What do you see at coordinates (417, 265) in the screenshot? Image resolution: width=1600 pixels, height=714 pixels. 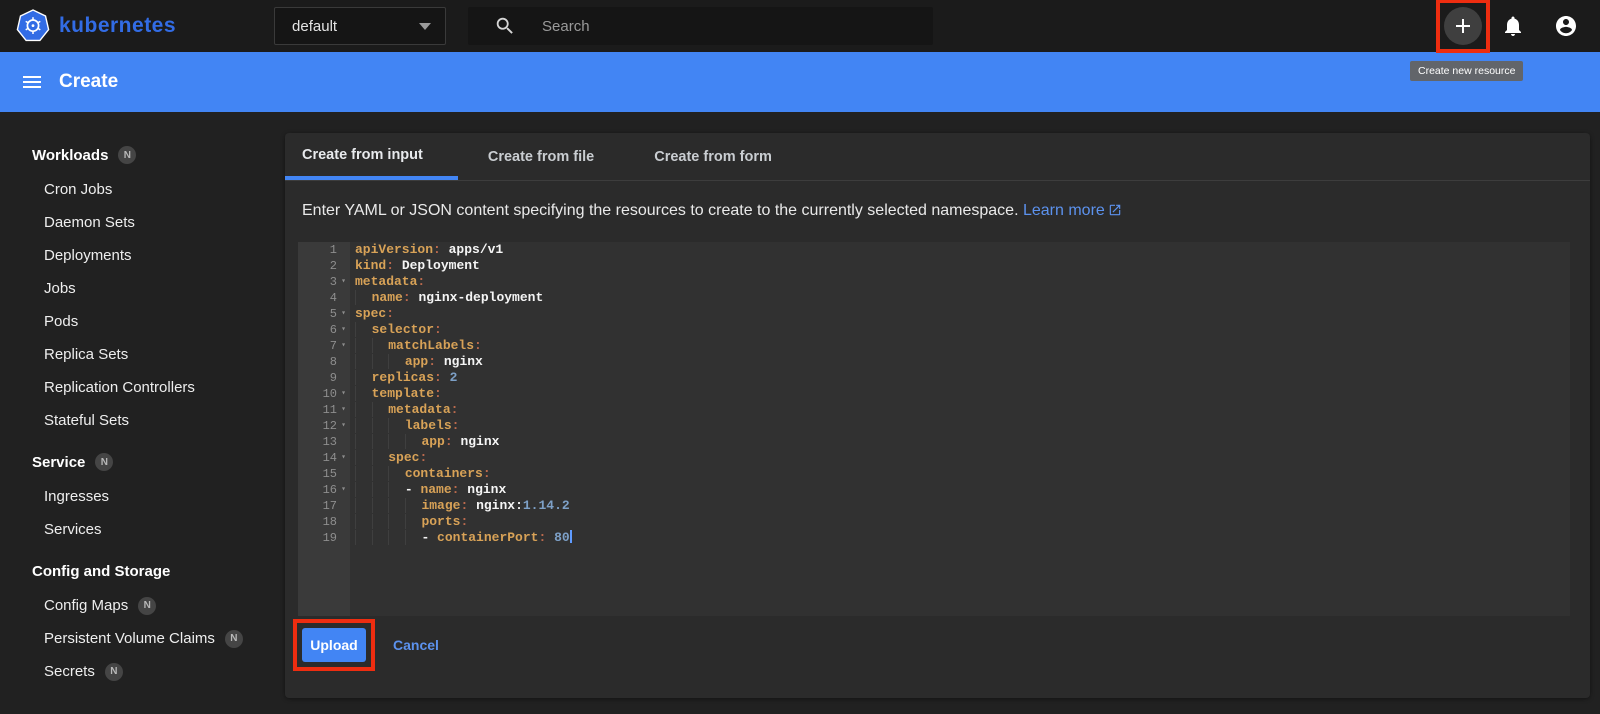 I see `code-text: kind: Deployment` at bounding box center [417, 265].